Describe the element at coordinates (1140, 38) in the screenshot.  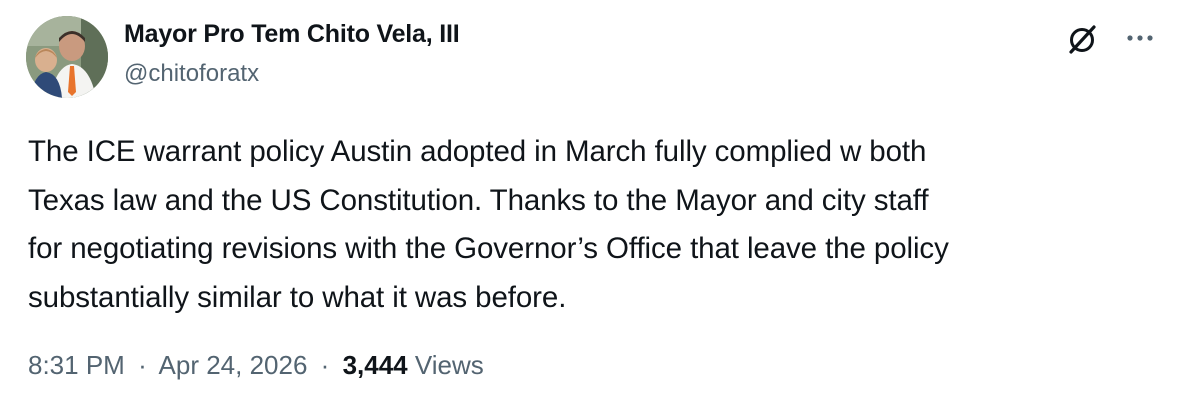
I see `more-icon` at that location.